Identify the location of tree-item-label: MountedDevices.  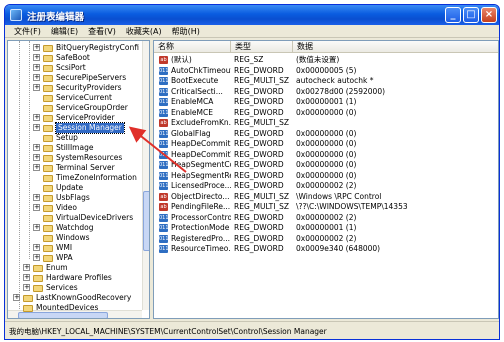
(67, 308).